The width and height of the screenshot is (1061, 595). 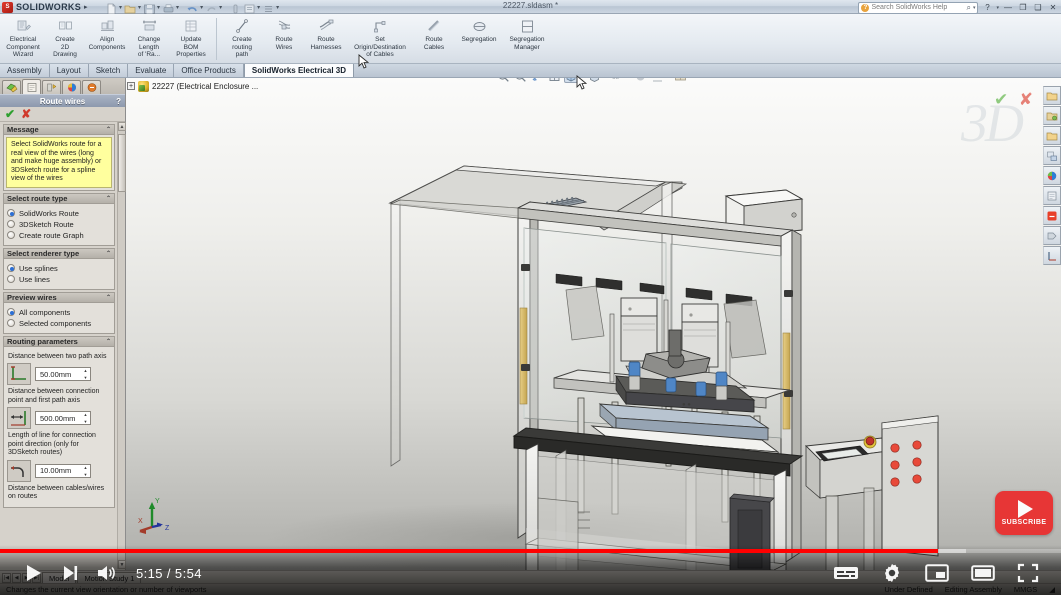 I want to click on ribbon-label: Route Wires, so click(x=284, y=43).